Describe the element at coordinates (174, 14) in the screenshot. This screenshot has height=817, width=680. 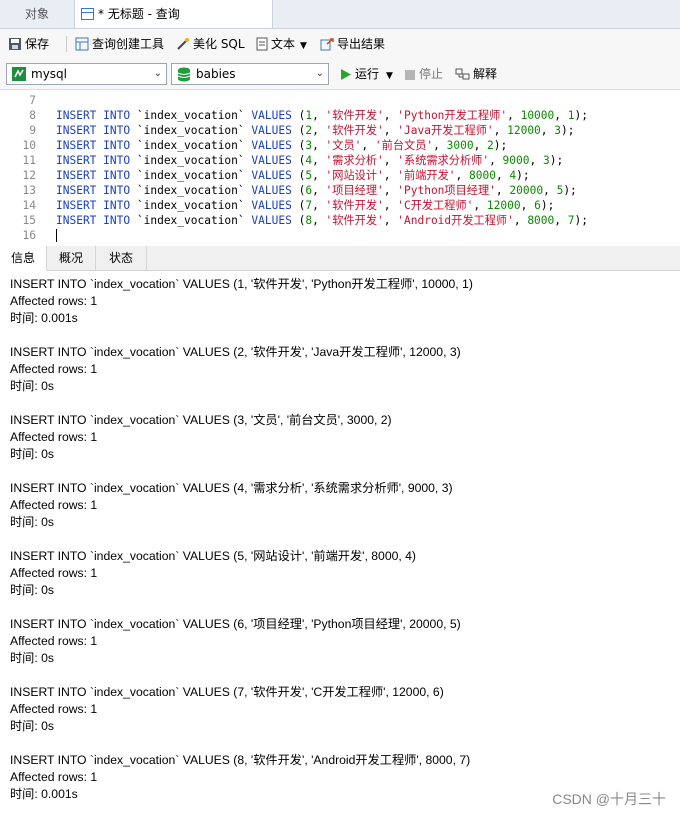
I see `tab-query: * 无标题 - 查询` at that location.